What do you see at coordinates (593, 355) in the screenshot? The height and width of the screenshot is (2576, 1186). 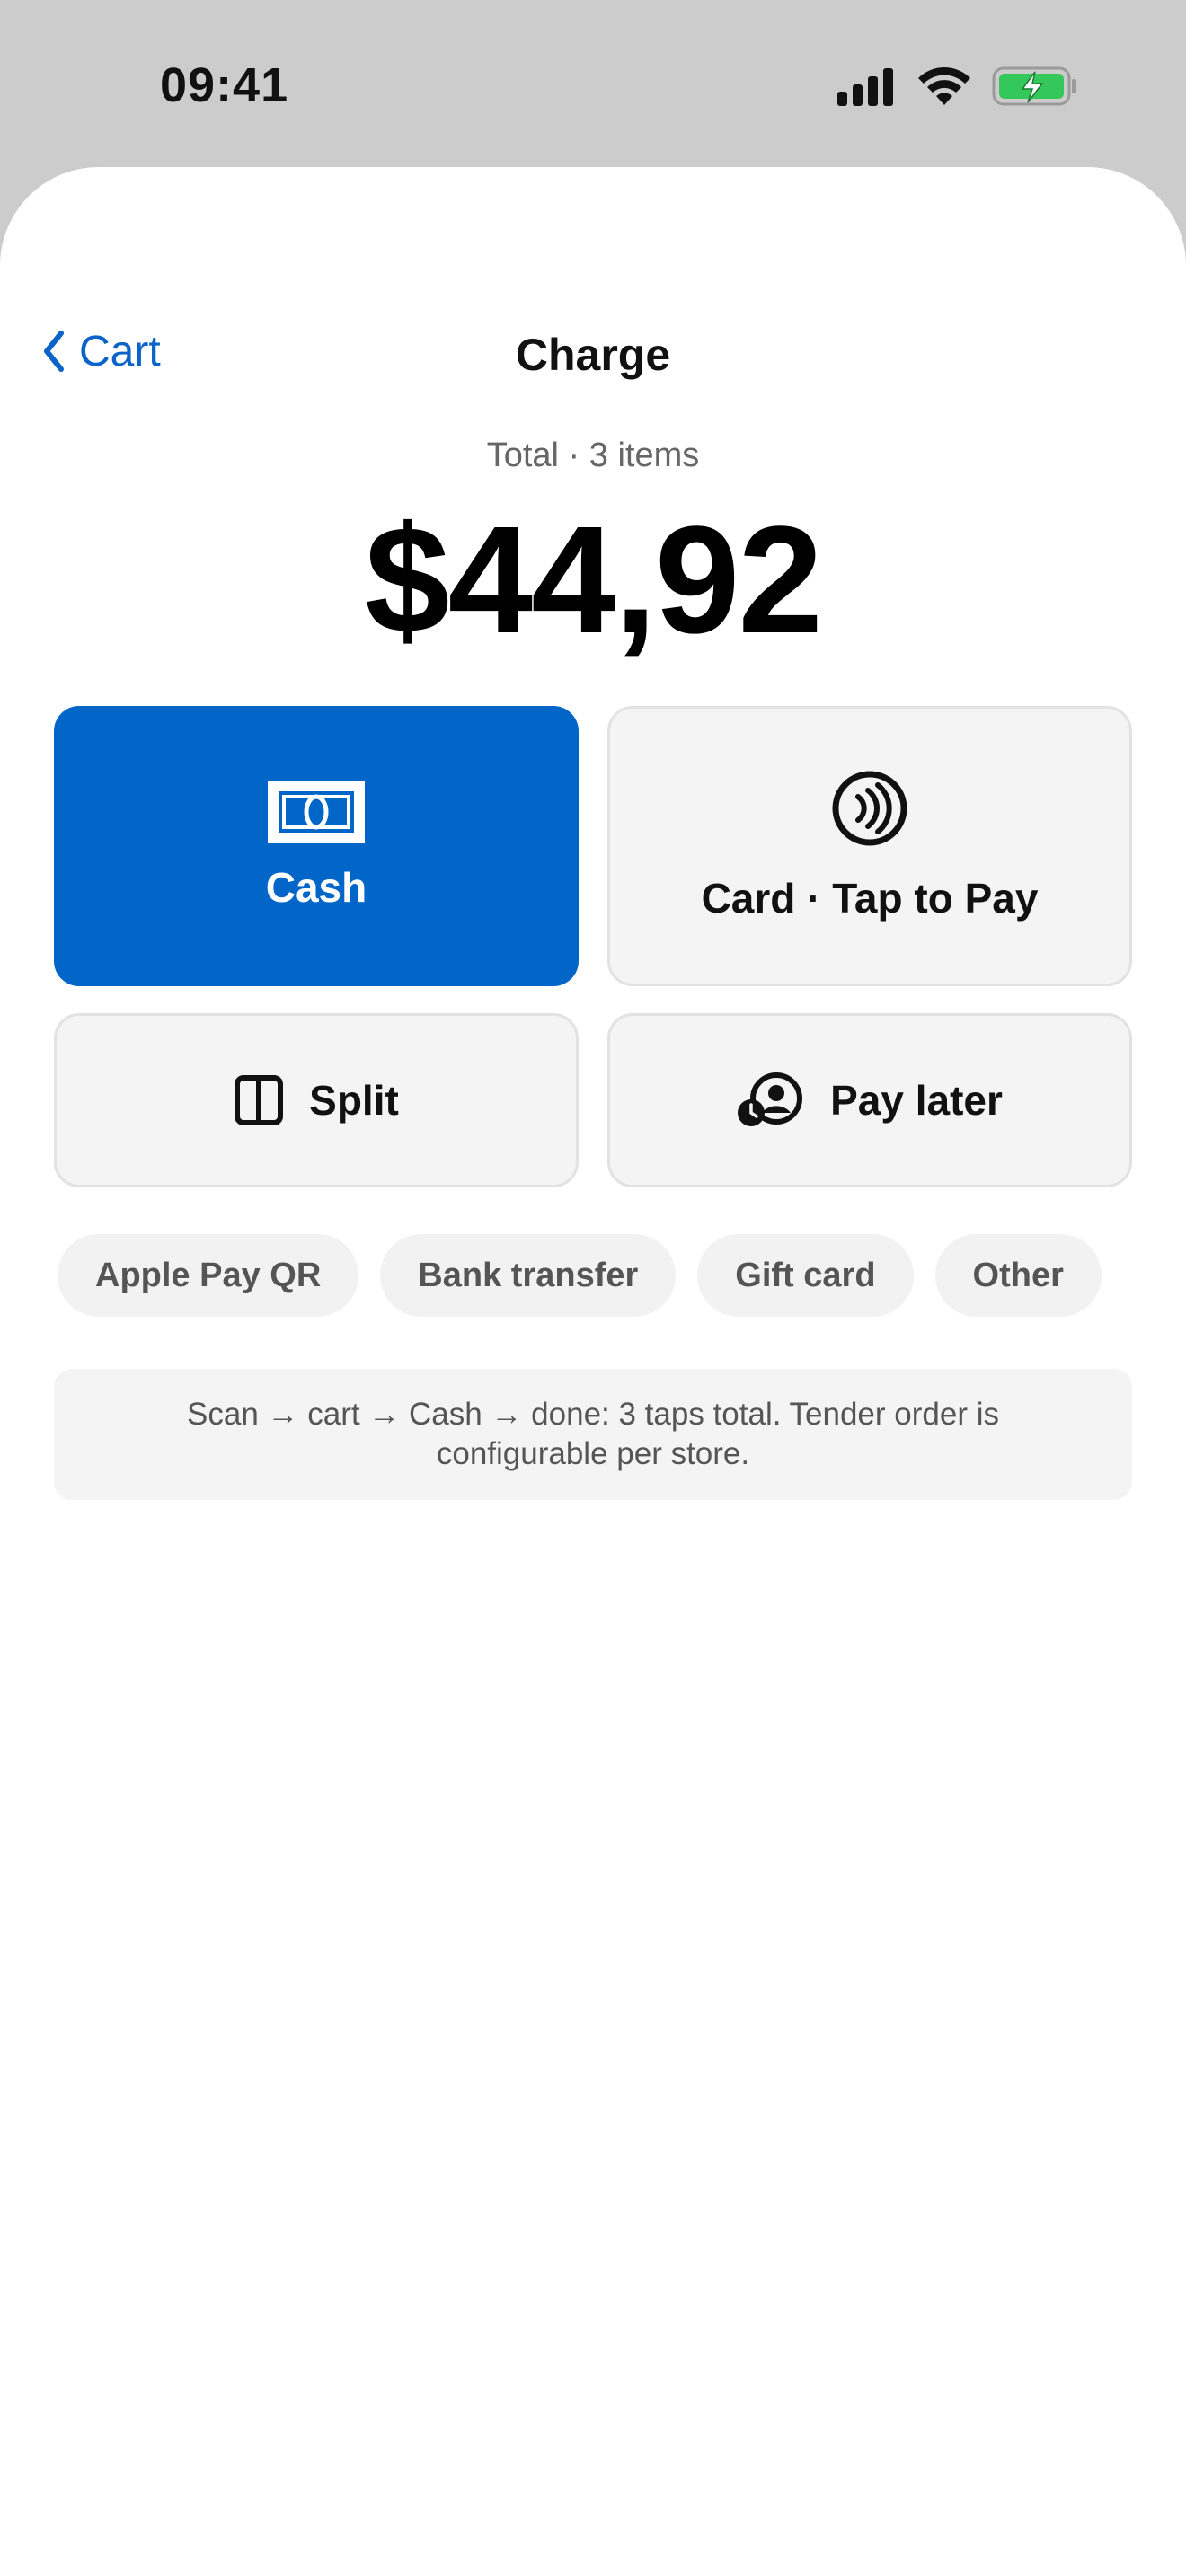 I see `page-title: Charge` at bounding box center [593, 355].